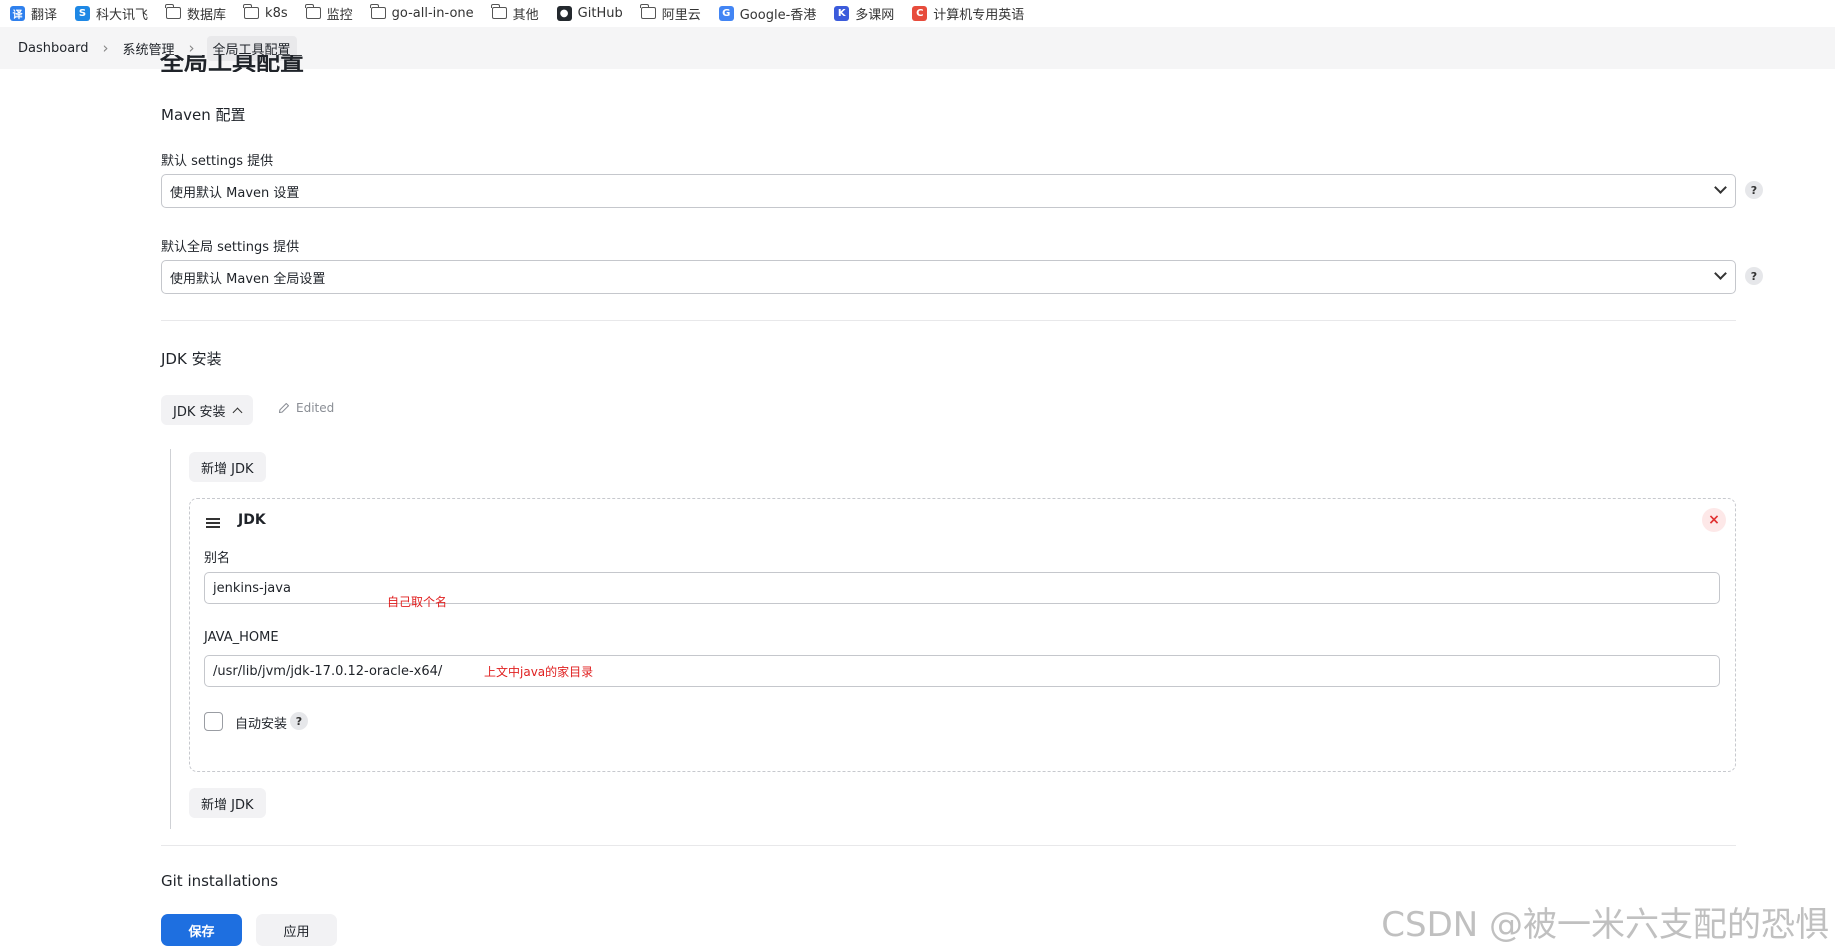  What do you see at coordinates (681, 15) in the screenshot?
I see `bookmark-label: 阿里云` at bounding box center [681, 15].